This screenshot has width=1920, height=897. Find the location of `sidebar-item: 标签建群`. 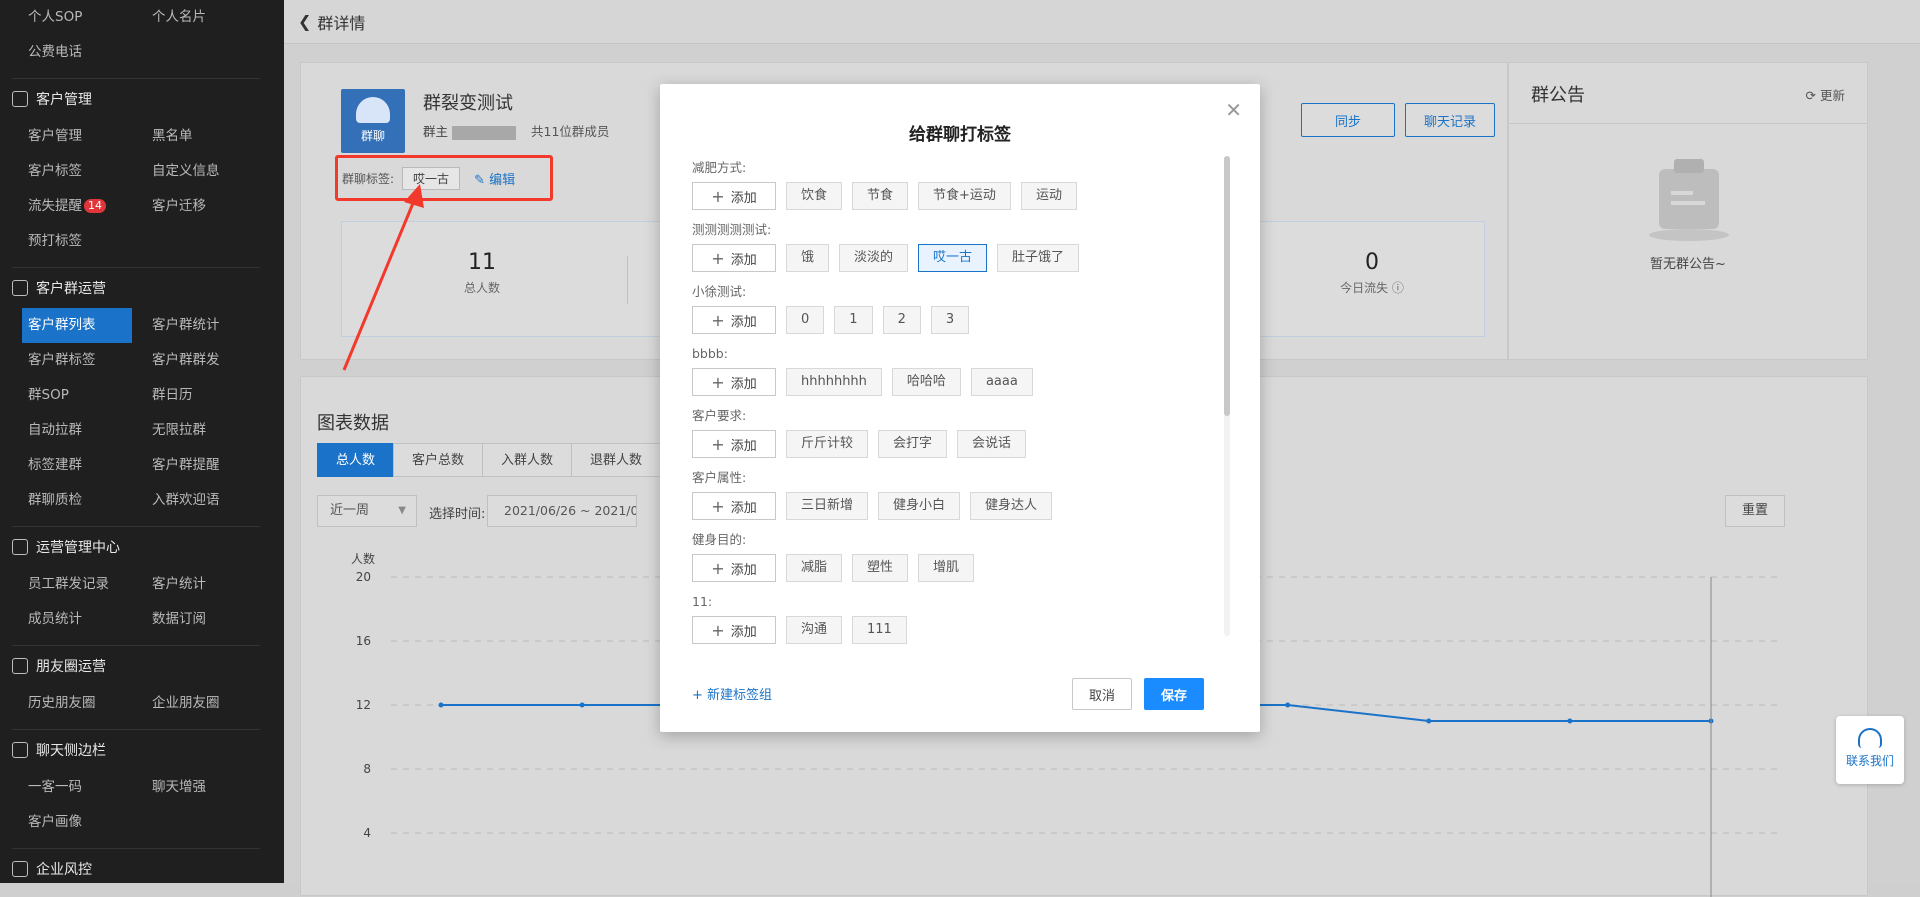

sidebar-item: 标签建群 is located at coordinates (90, 465).